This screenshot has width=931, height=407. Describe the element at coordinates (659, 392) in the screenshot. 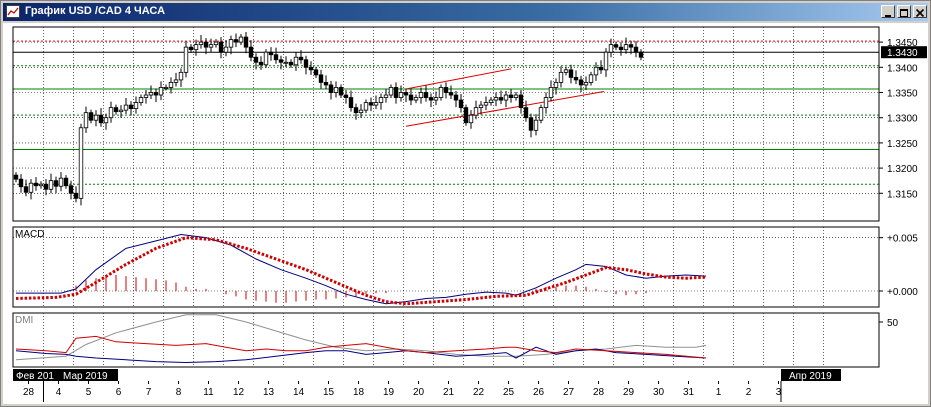

I see `day-label: 30` at that location.